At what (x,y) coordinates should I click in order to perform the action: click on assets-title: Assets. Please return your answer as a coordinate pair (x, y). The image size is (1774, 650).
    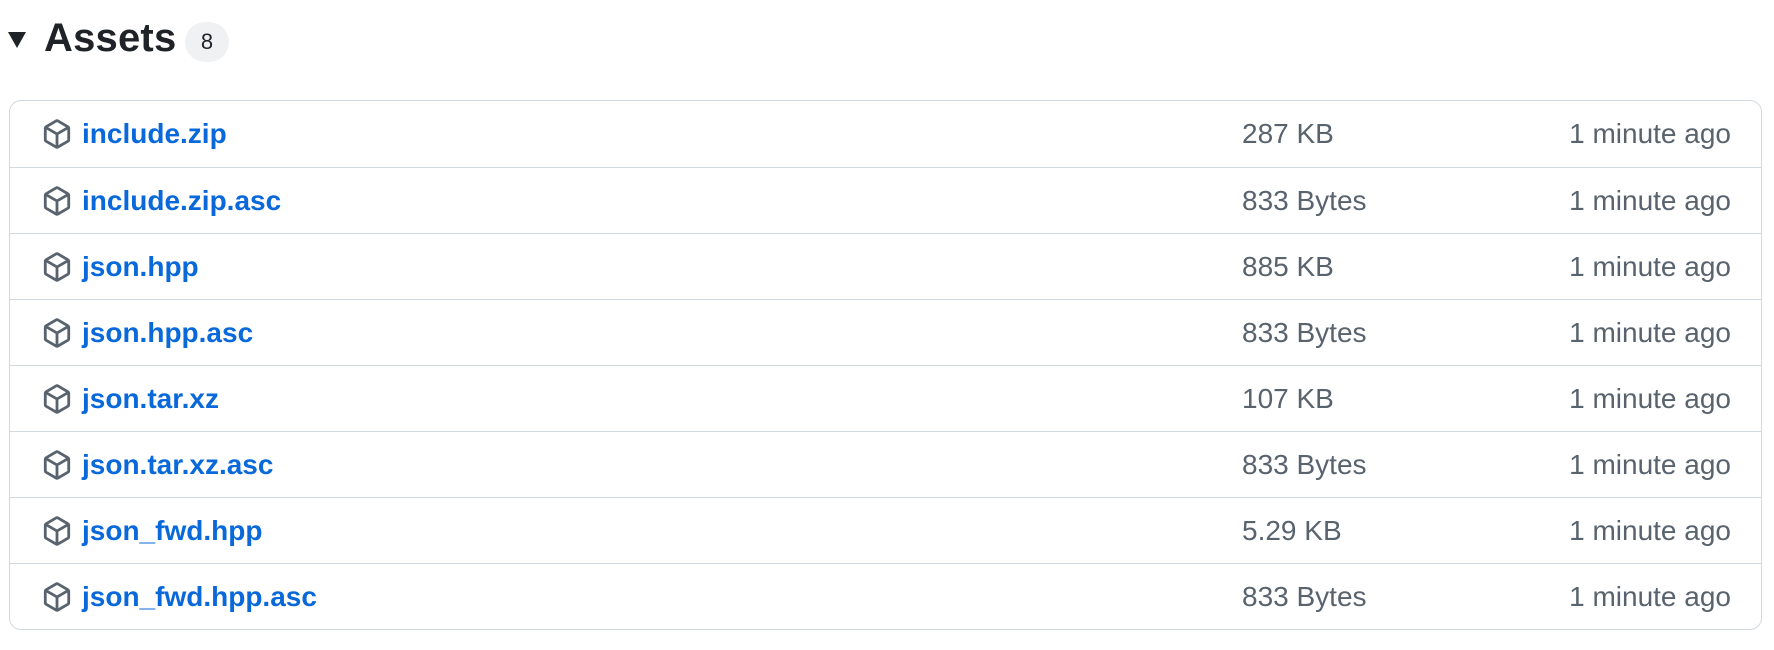
    Looking at the image, I should click on (110, 38).